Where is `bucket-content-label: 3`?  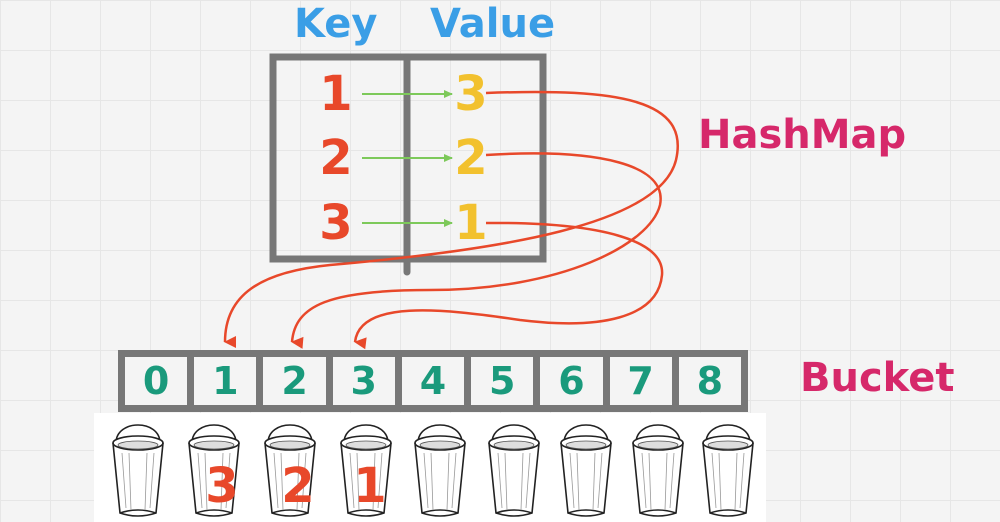
bucket-content-label: 3 is located at coordinates (222, 486).